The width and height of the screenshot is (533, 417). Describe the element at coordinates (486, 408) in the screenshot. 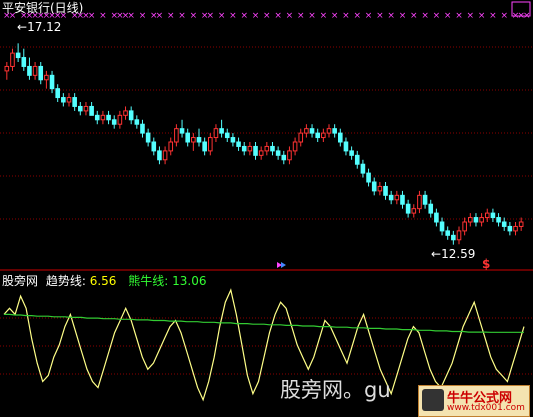

I see `brand-url: www.tdx001.com` at that location.